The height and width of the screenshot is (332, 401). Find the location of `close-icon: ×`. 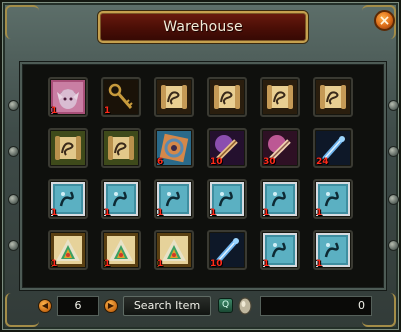

close-icon: × is located at coordinates (384, 20).